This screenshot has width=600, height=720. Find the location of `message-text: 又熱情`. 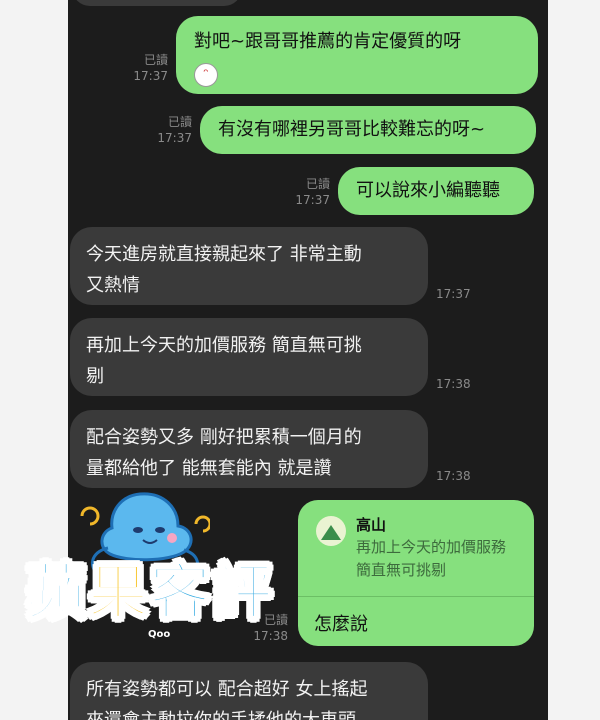

message-text: 又熱情 is located at coordinates (113, 285).